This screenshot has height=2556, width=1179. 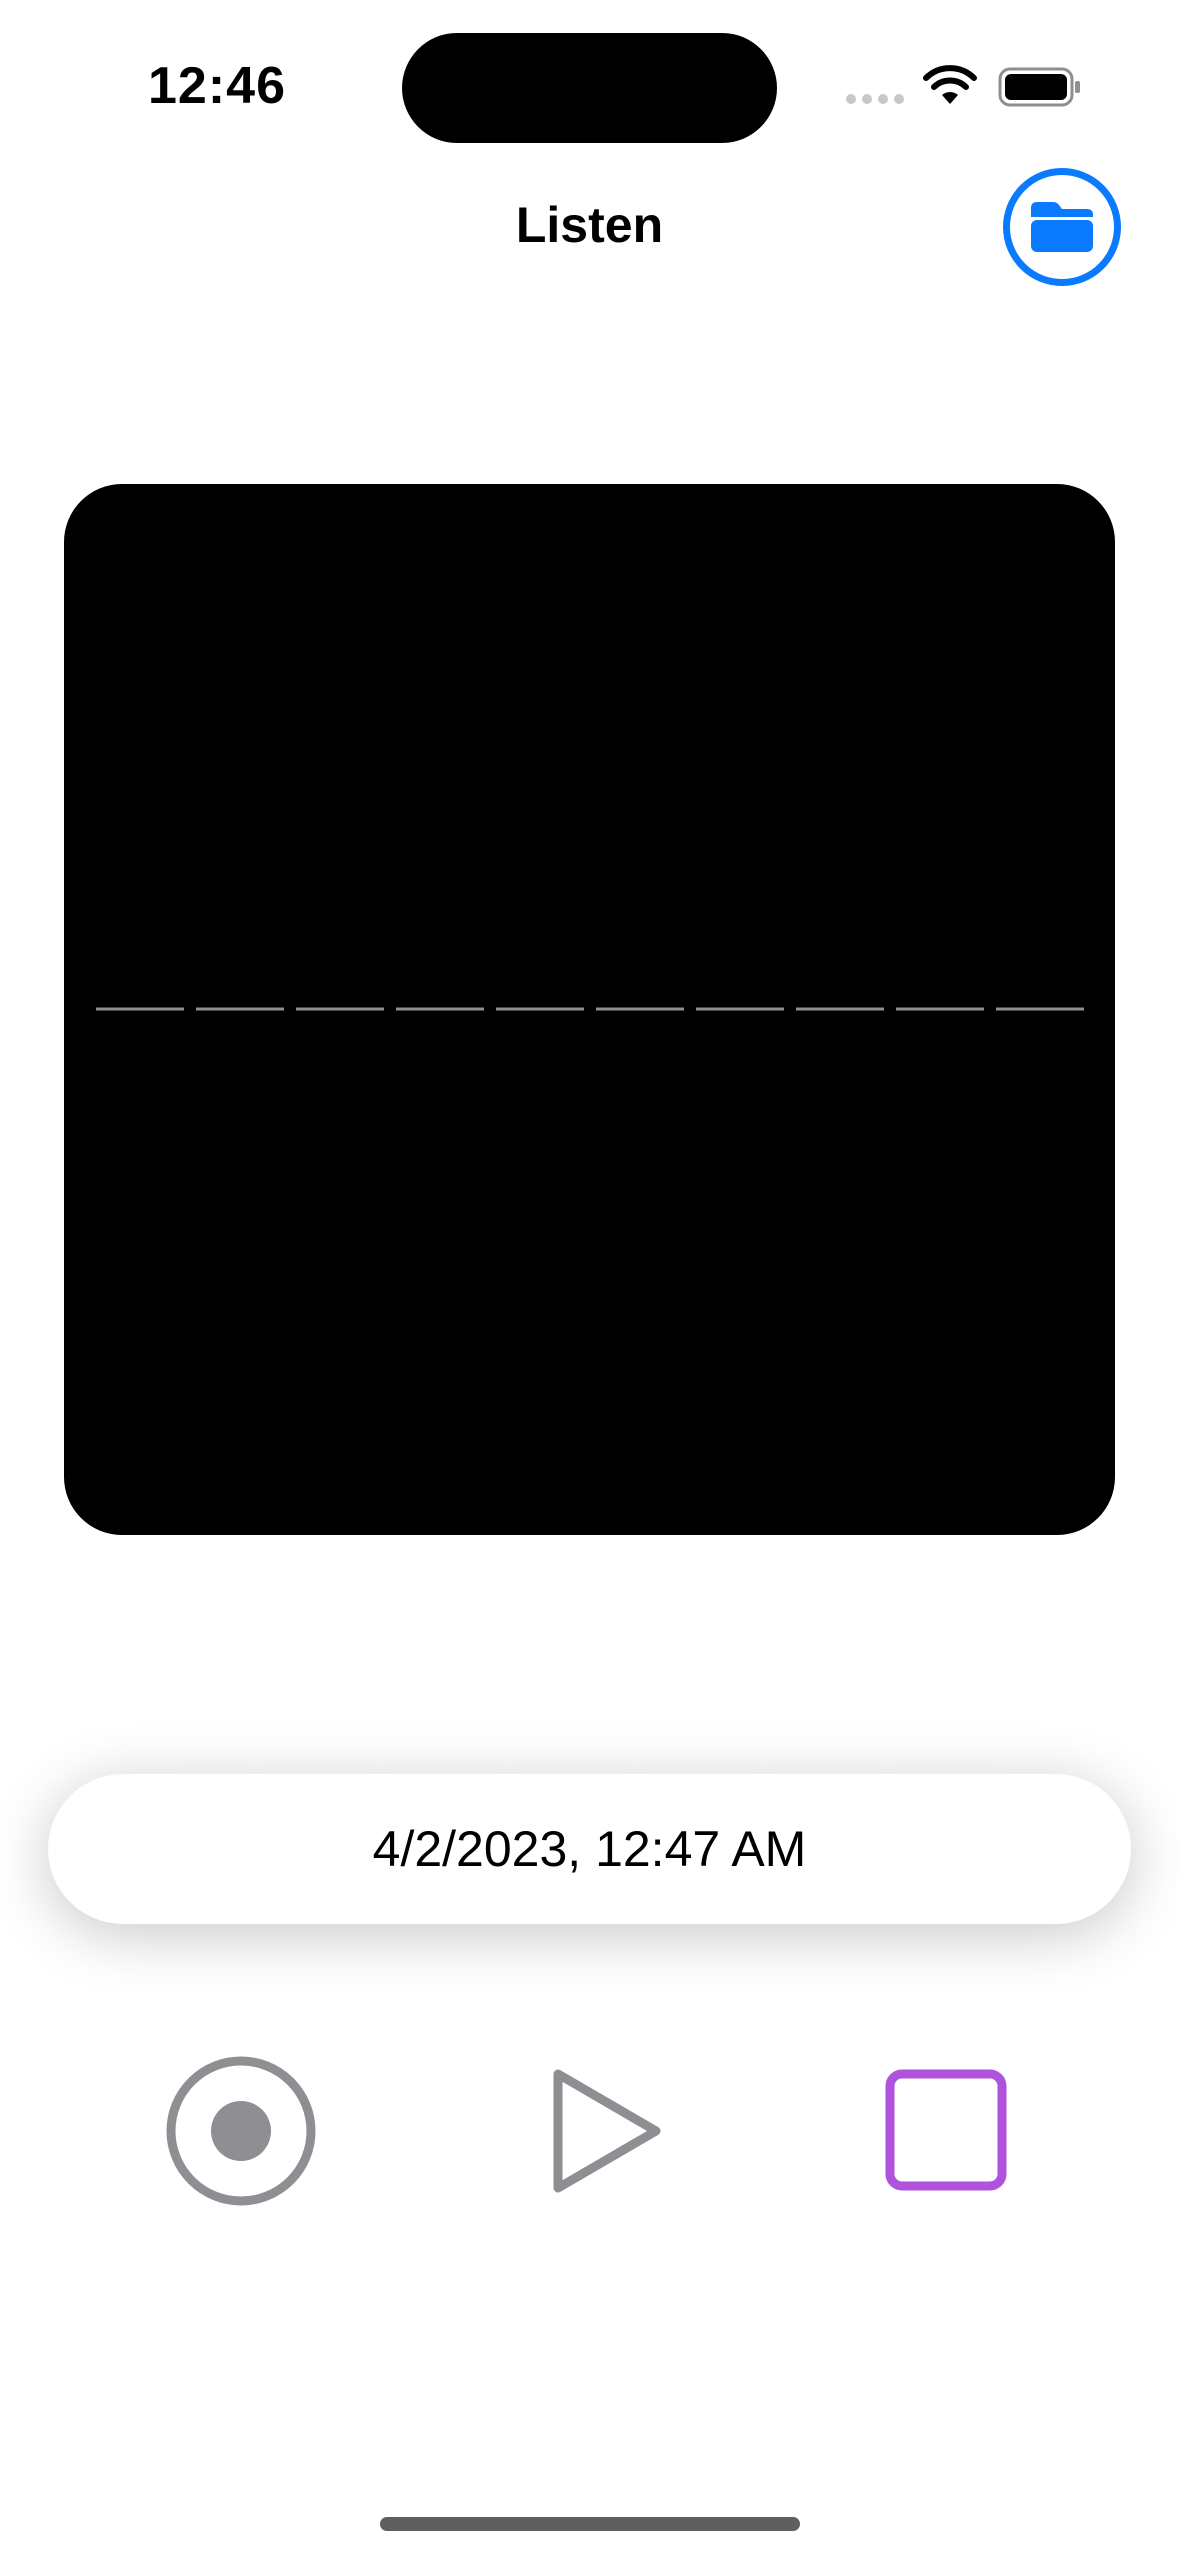 I want to click on cellular-signal-icon, so click(x=875, y=99).